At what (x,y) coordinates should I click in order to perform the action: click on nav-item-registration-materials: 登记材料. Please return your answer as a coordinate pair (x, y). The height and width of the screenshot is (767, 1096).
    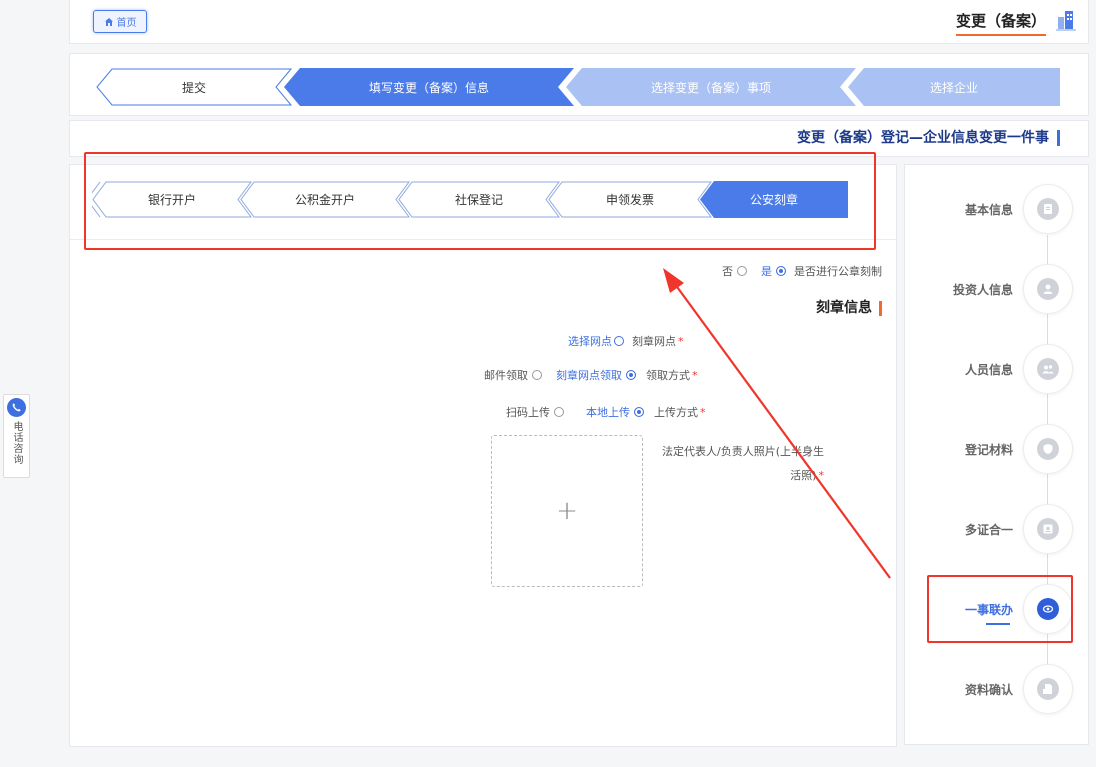
    Looking at the image, I should click on (997, 449).